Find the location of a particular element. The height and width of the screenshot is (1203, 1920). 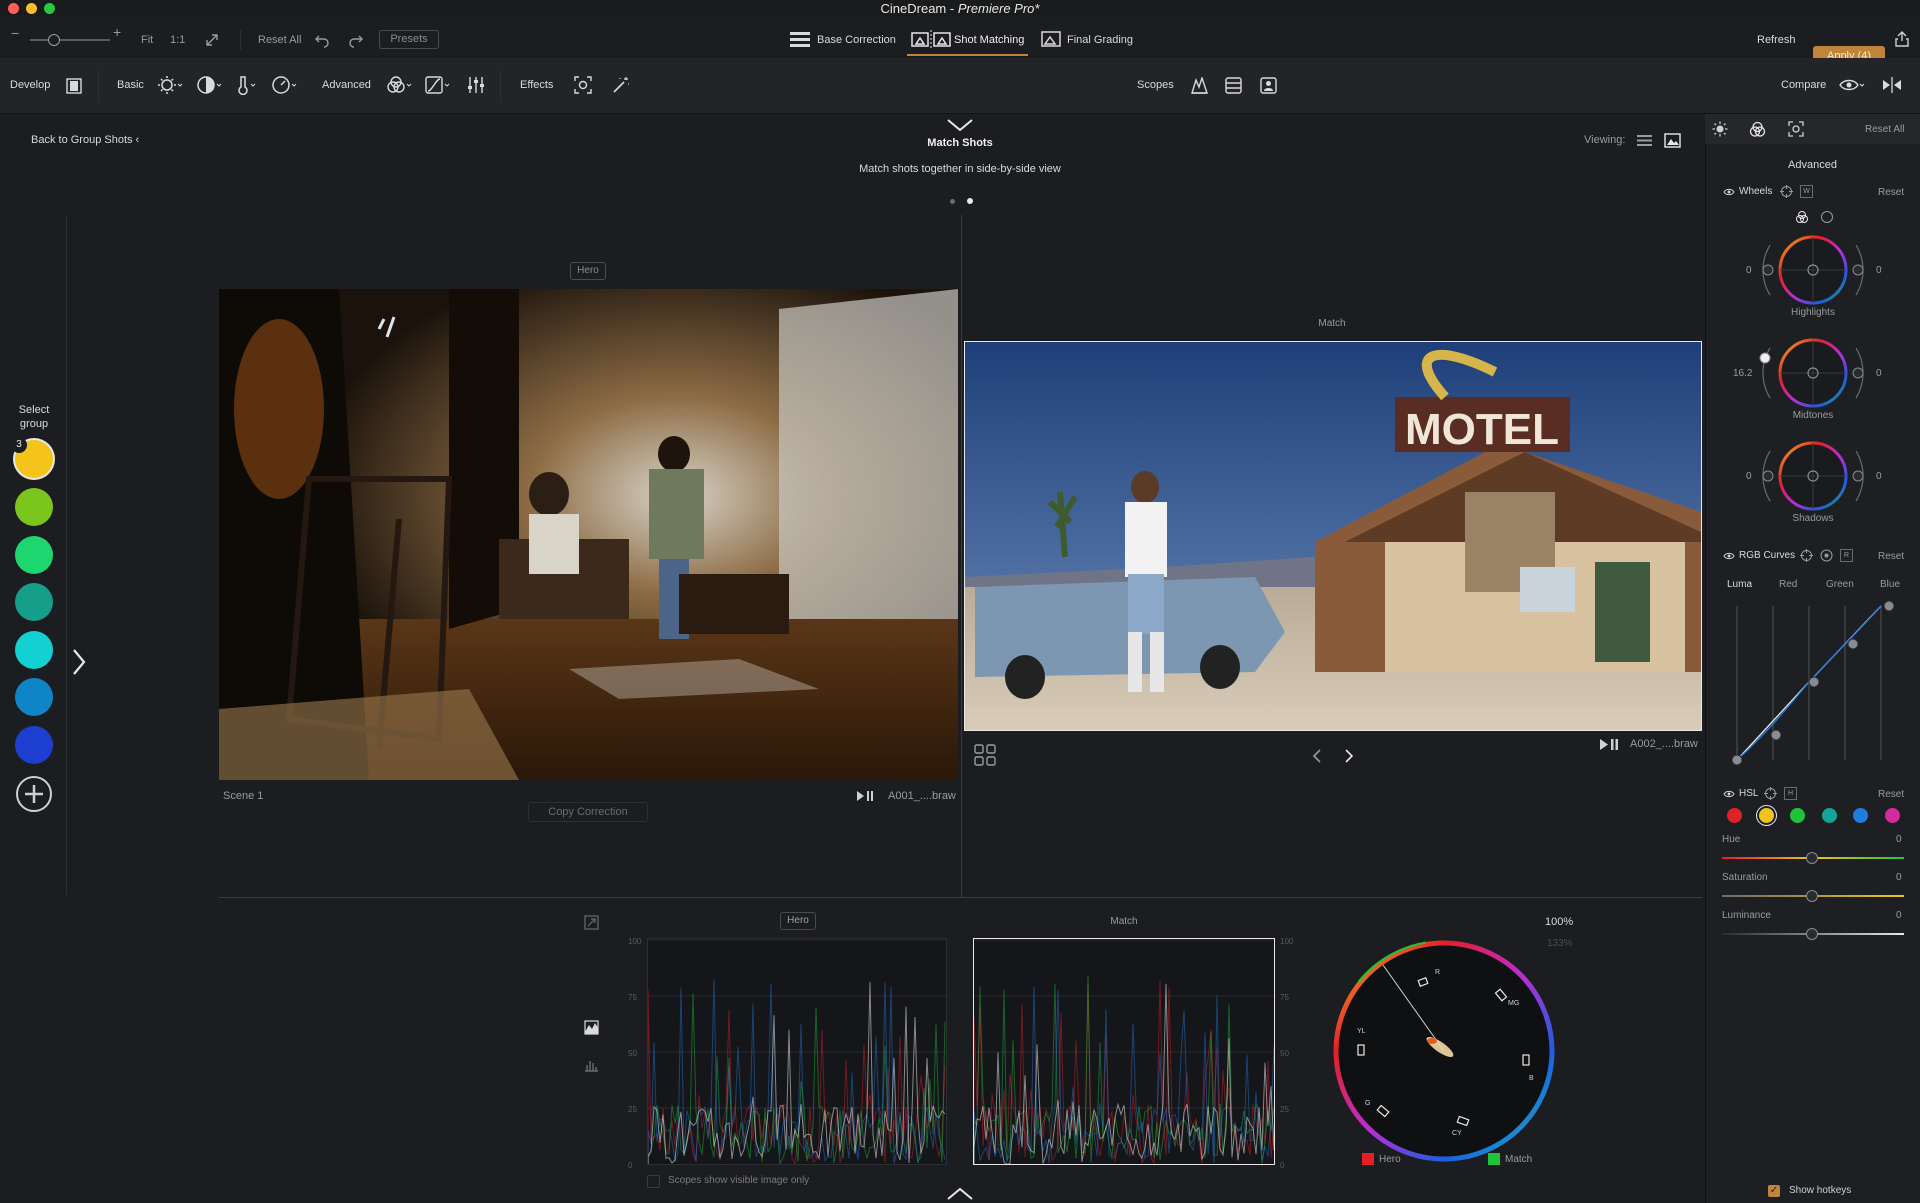

group-swatch-green is located at coordinates (34, 555).